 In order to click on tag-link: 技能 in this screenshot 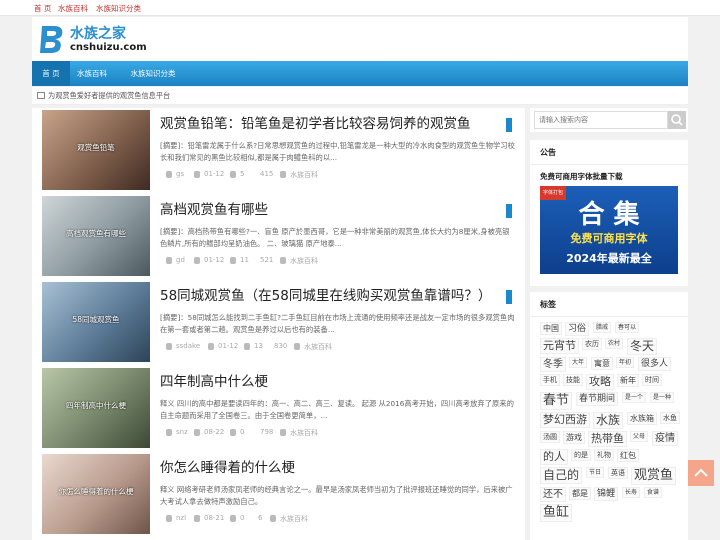, I will do `click(573, 380)`.